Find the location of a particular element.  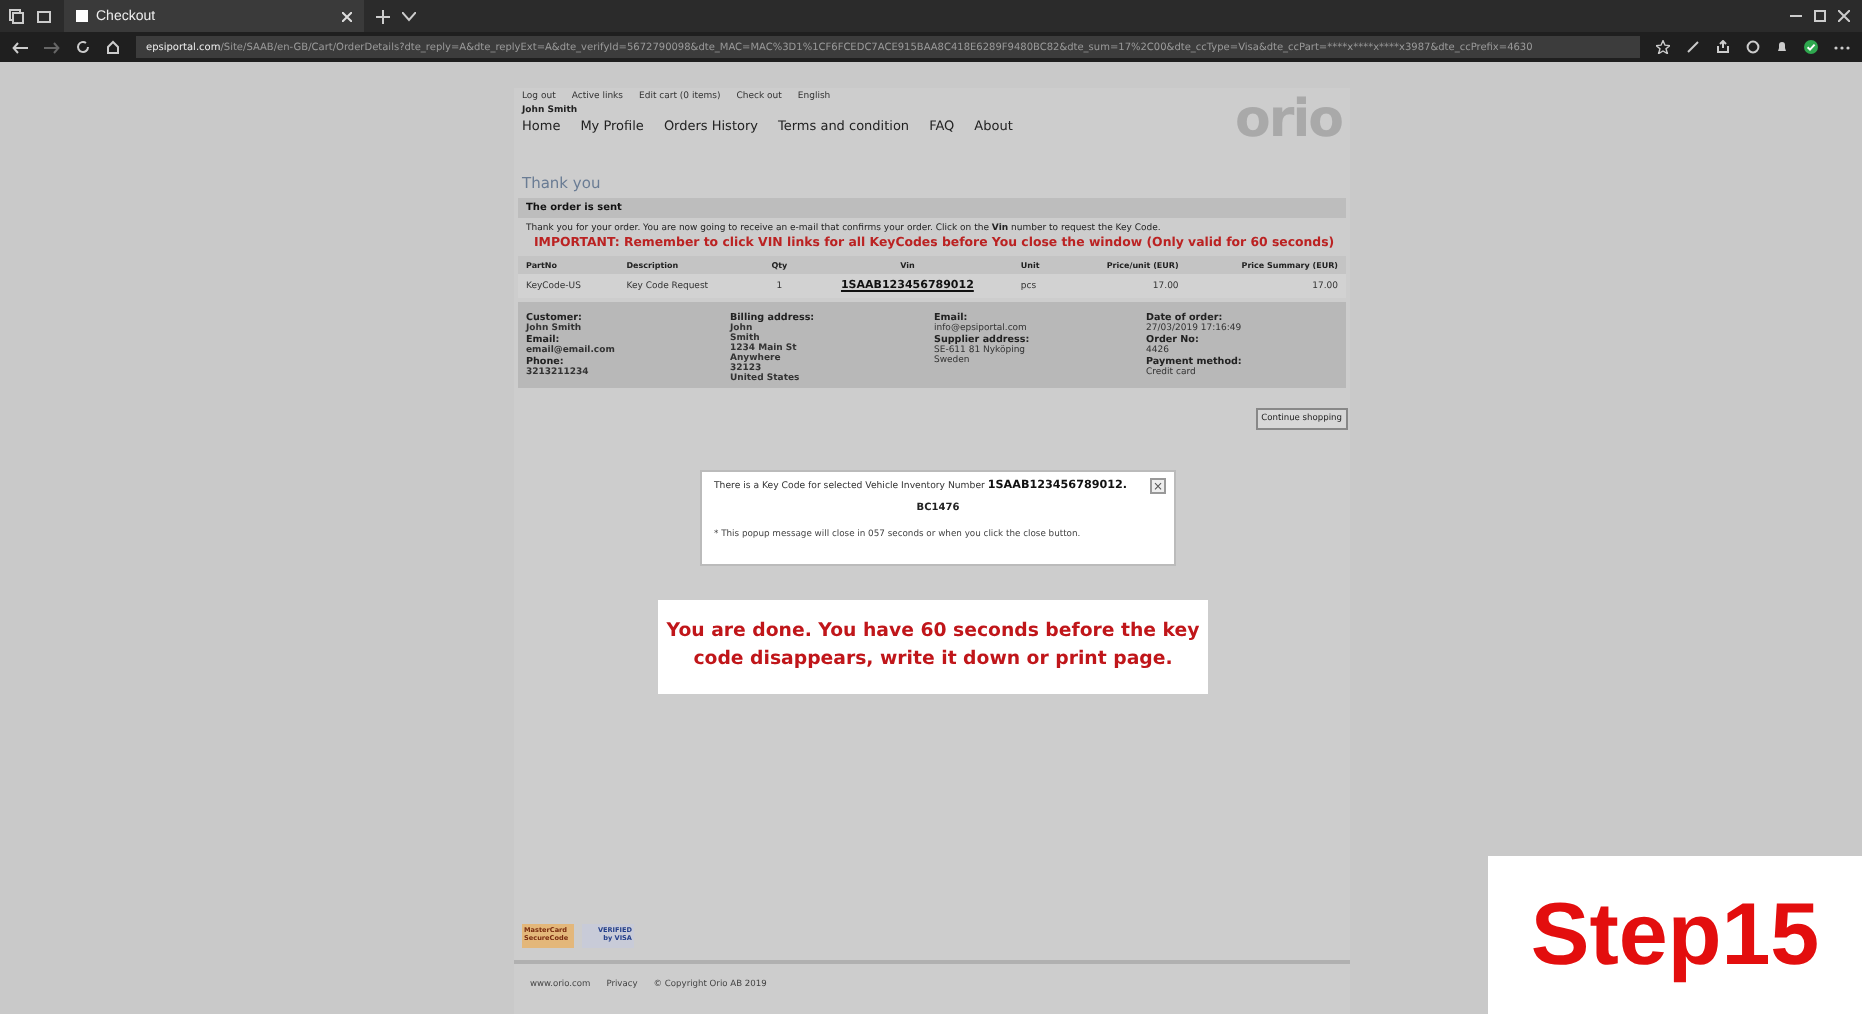

refresh-icon is located at coordinates (83, 47).